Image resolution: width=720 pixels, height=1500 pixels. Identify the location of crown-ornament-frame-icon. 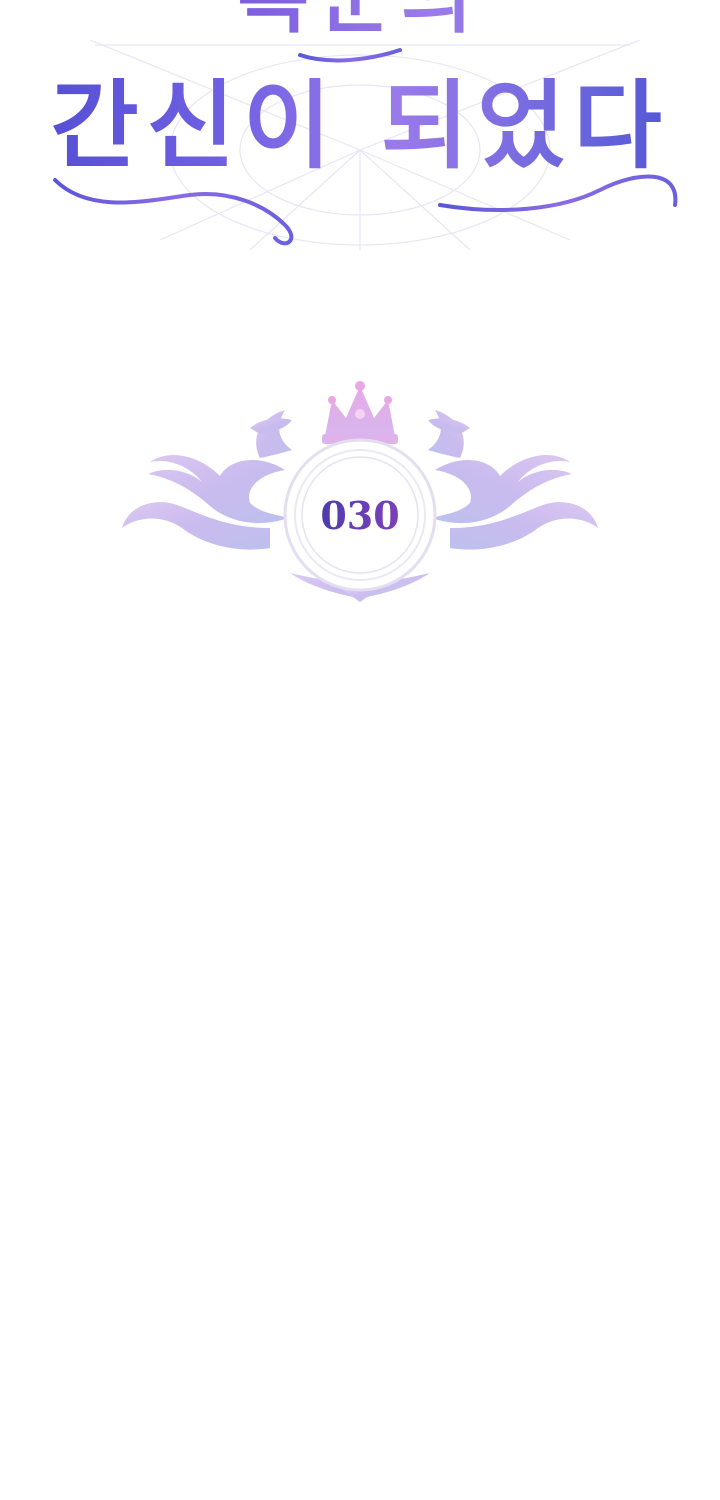
(360, 491).